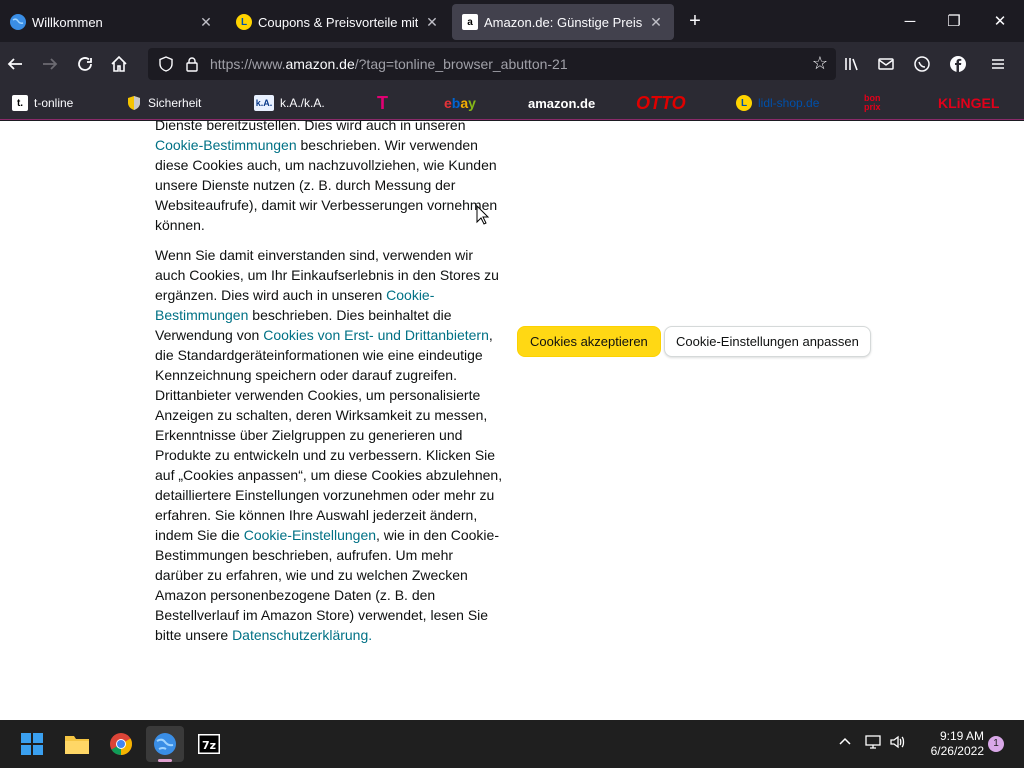  What do you see at coordinates (512, 744) in the screenshot?
I see `taskbar: 7z 9:19 AM 6/26/2022 1` at bounding box center [512, 744].